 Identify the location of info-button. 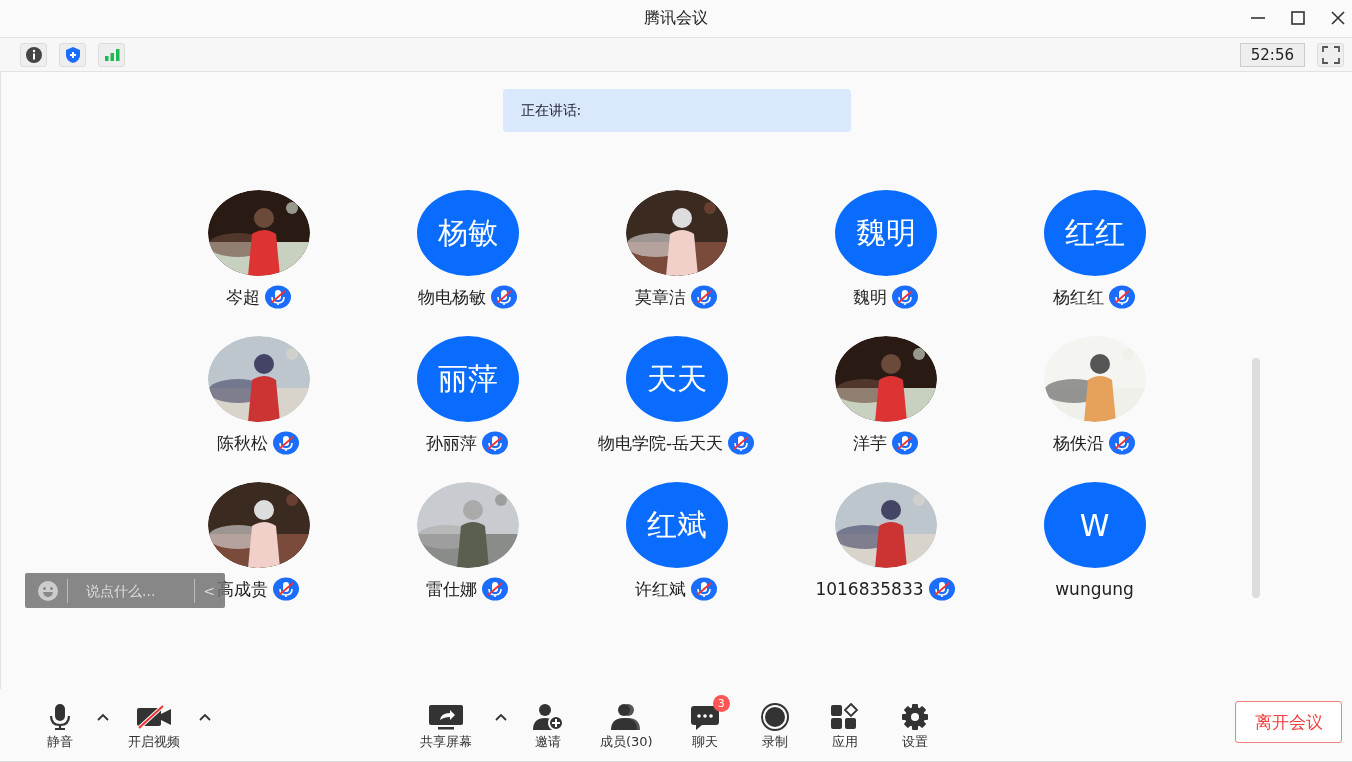
(33, 54).